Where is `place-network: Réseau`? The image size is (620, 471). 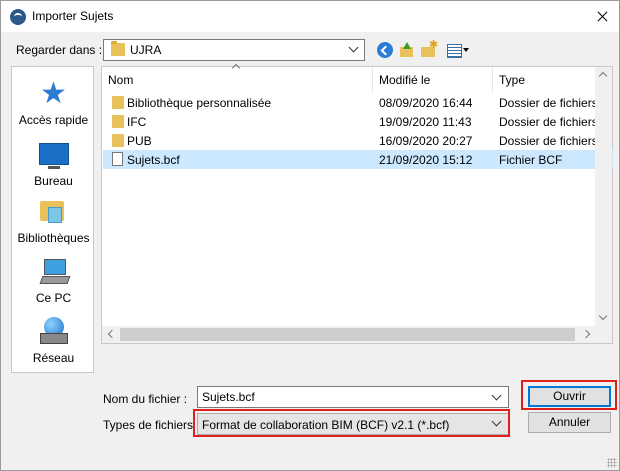
place-network: Réseau is located at coordinates (53, 341).